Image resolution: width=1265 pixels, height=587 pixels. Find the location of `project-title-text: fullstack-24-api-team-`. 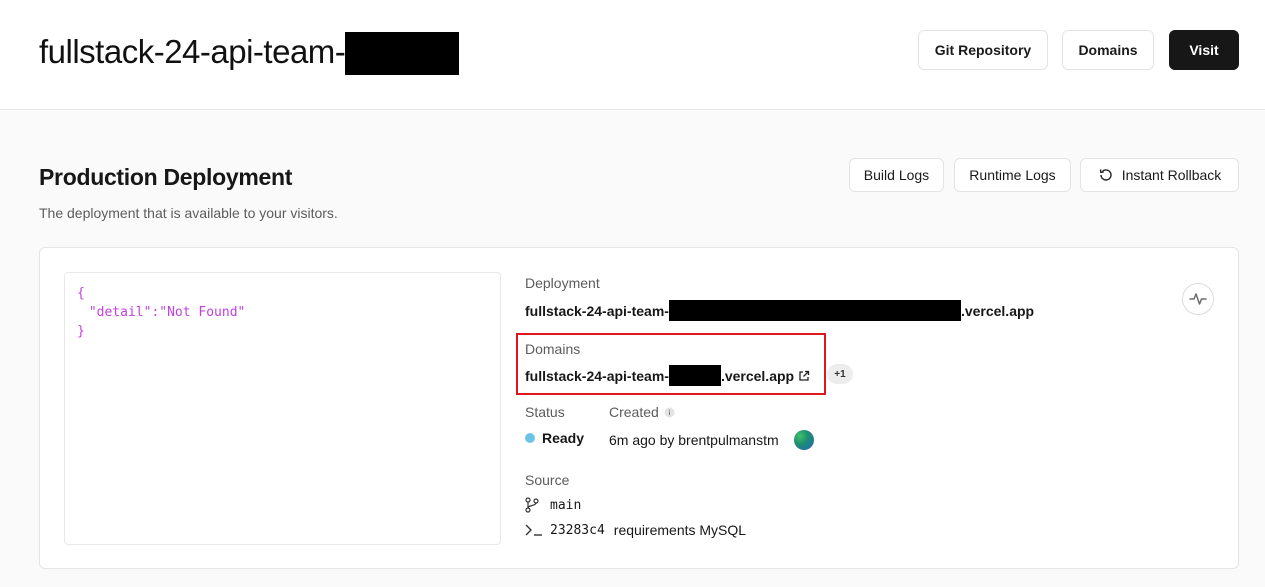

project-title-text: fullstack-24-api-team- is located at coordinates (192, 51).